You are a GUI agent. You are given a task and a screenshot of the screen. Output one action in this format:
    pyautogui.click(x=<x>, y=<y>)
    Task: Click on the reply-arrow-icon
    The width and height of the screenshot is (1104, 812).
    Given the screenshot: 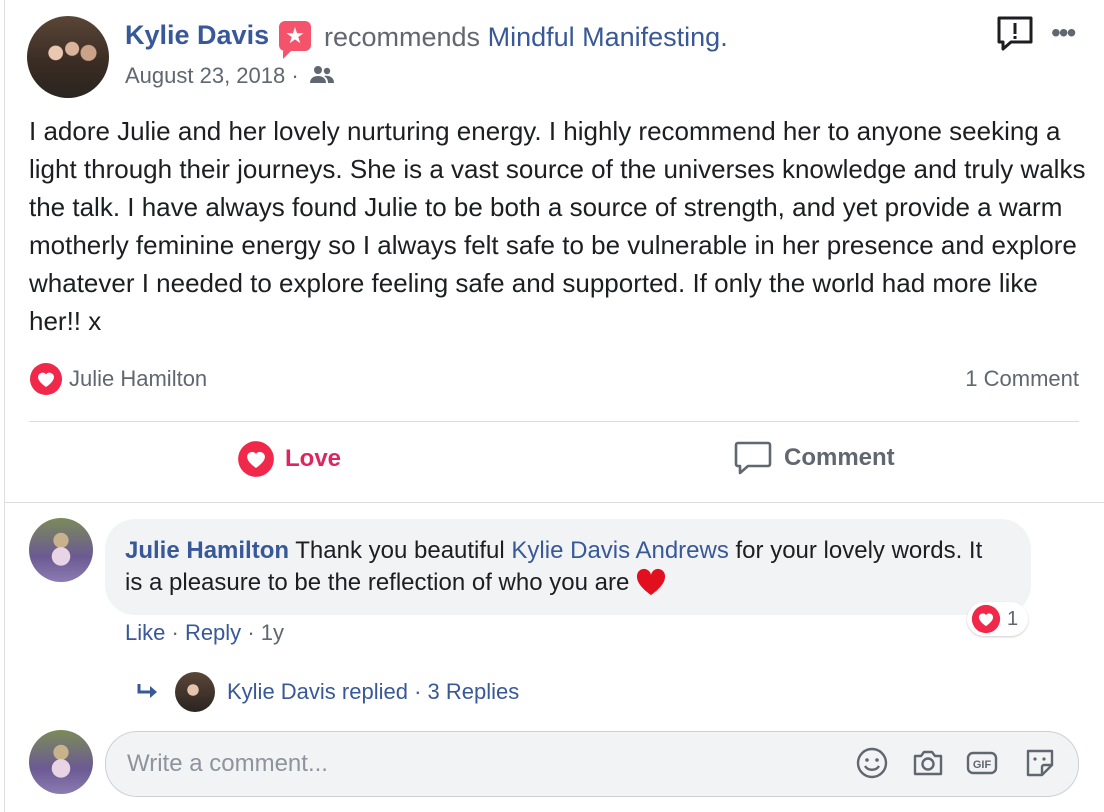 What is the action you would take?
    pyautogui.click(x=147, y=691)
    